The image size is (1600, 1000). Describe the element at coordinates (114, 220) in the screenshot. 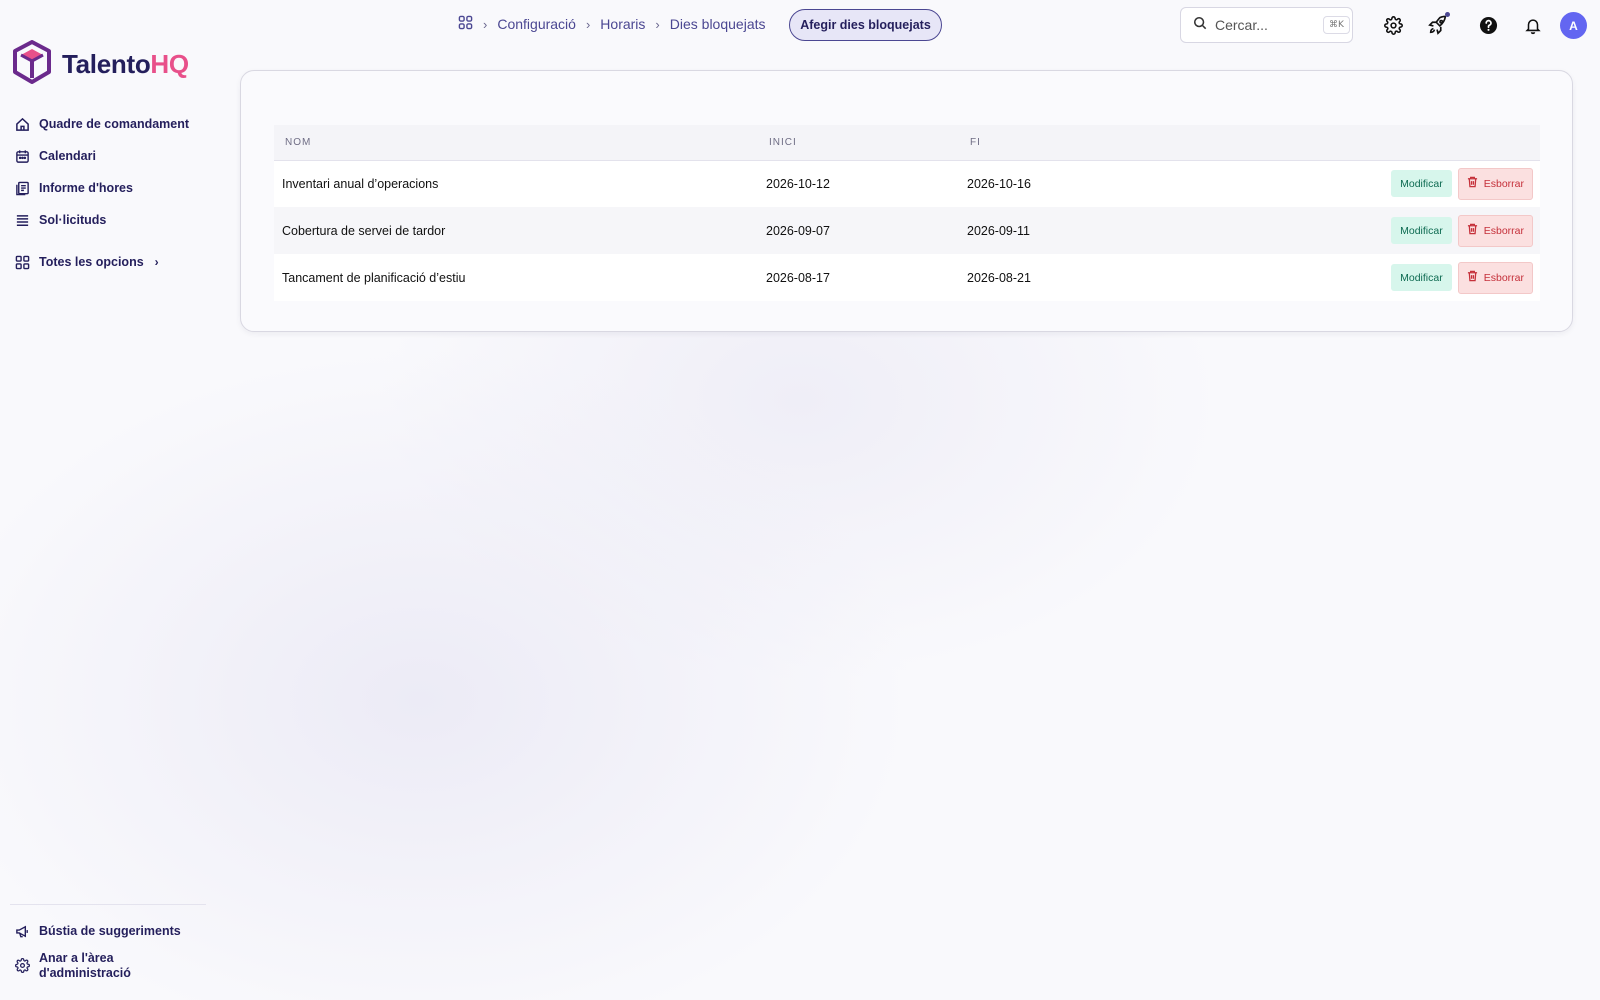

I see `sidebar-item-requests: Sol·licituds` at that location.